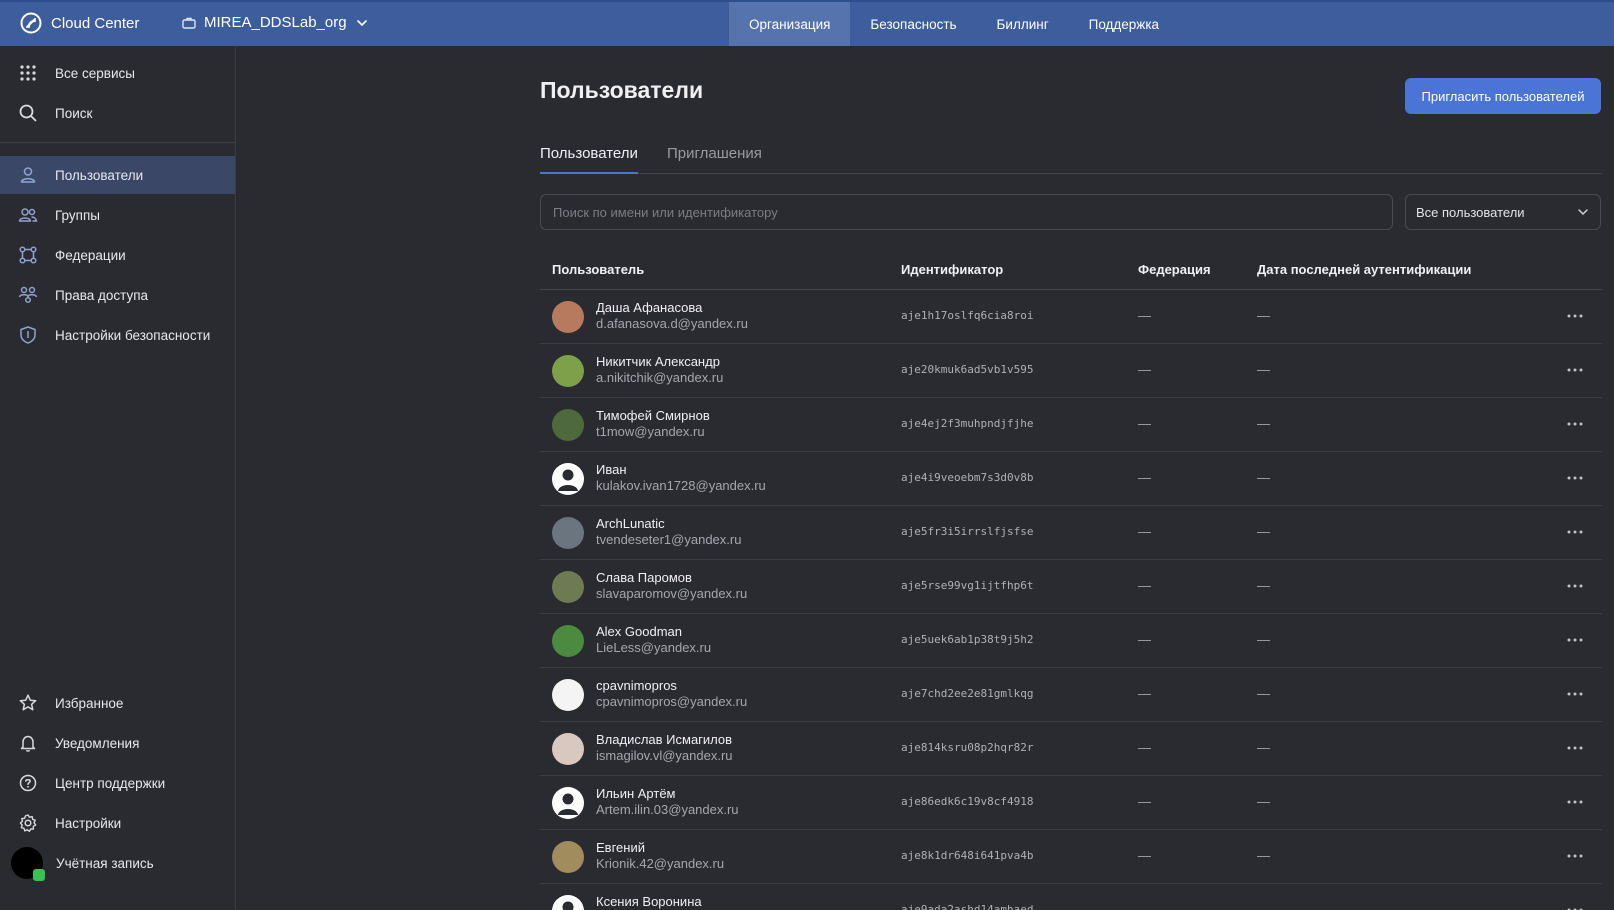 The height and width of the screenshot is (910, 1614). I want to click on user-email: tvendeseter1@yandex.ru, so click(669, 539).